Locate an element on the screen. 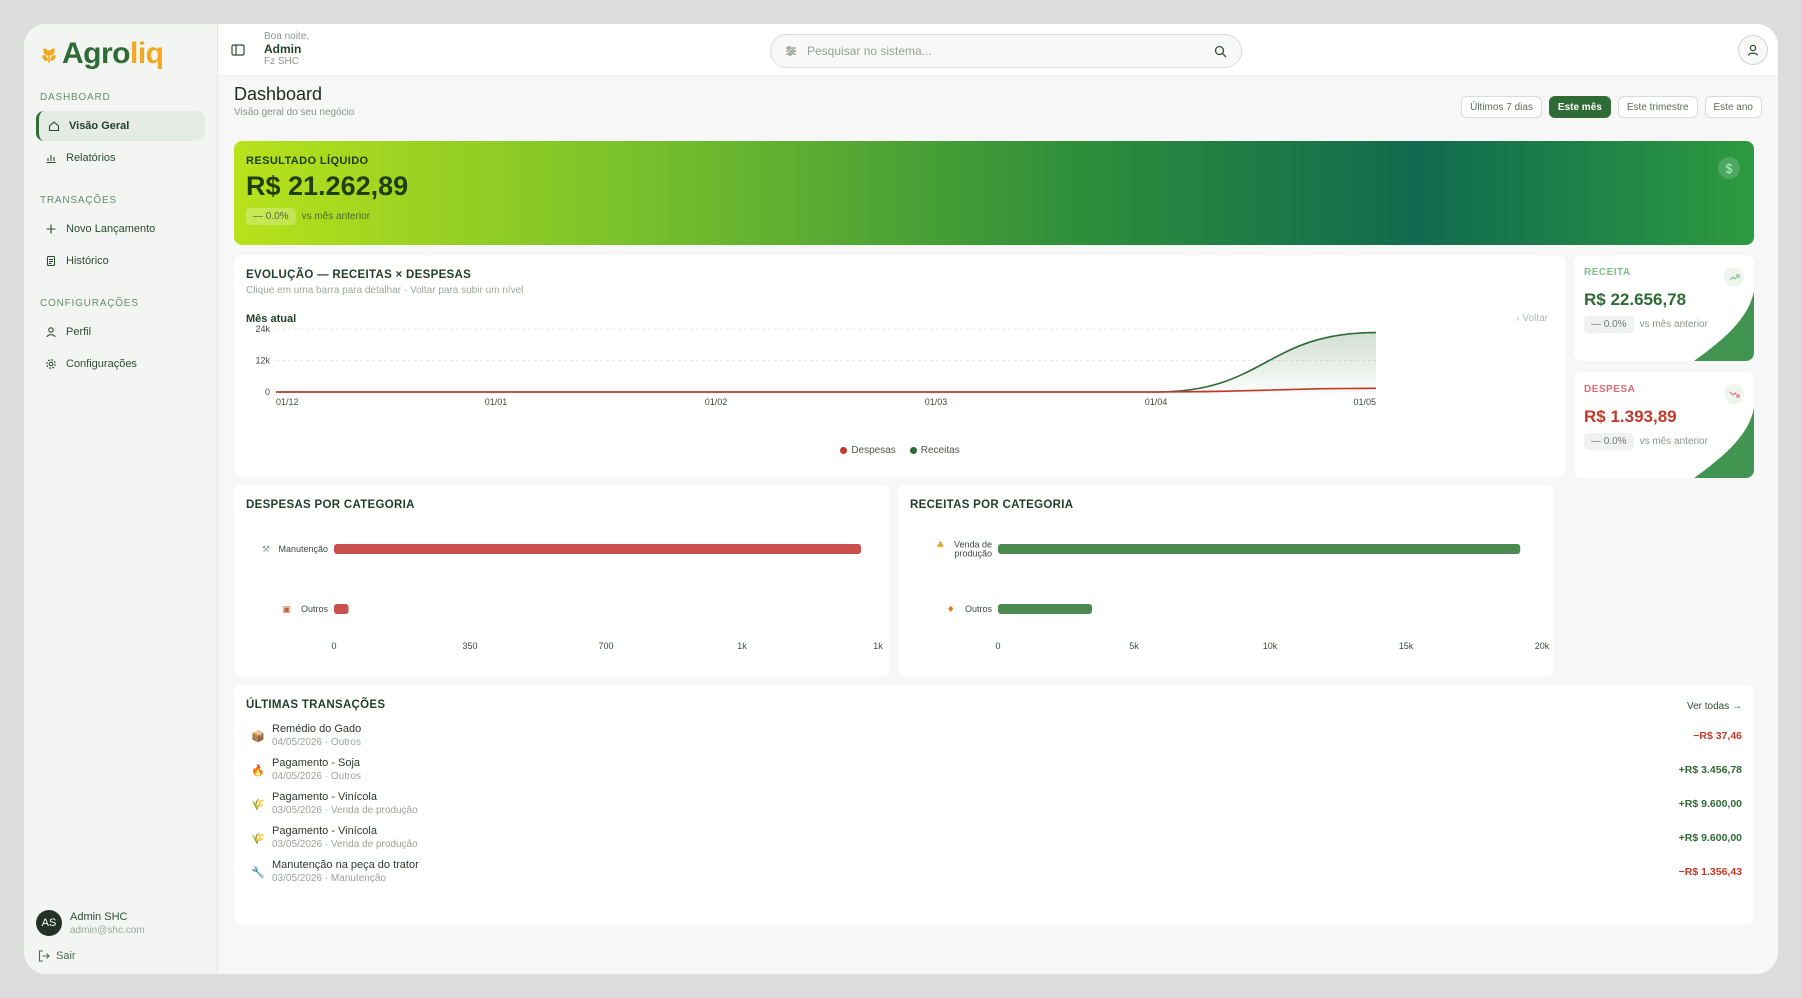  sidebar-item-perfil: Perfil is located at coordinates (120, 332).